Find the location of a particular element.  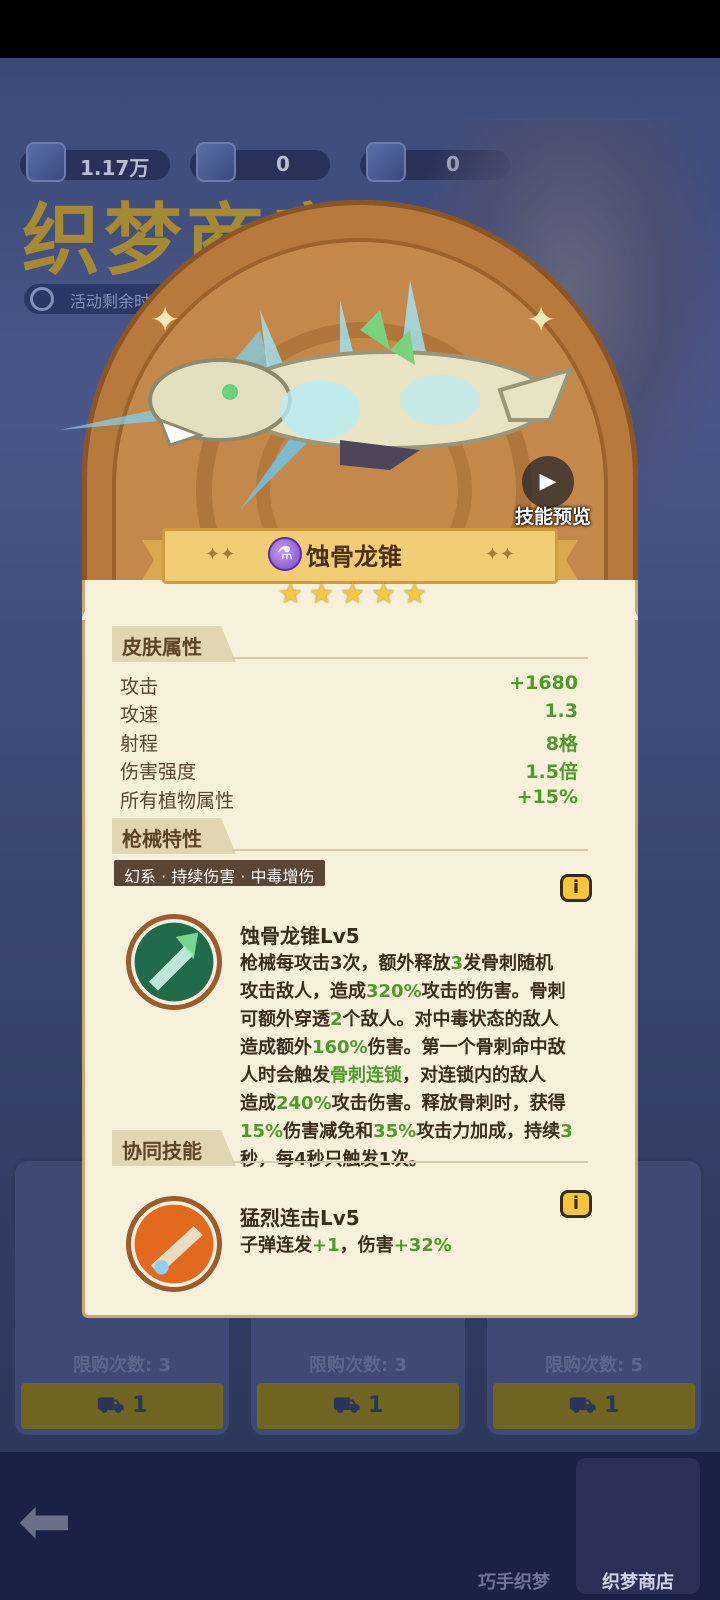

synergy-skill-header: 协同技能 is located at coordinates (174, 1148).